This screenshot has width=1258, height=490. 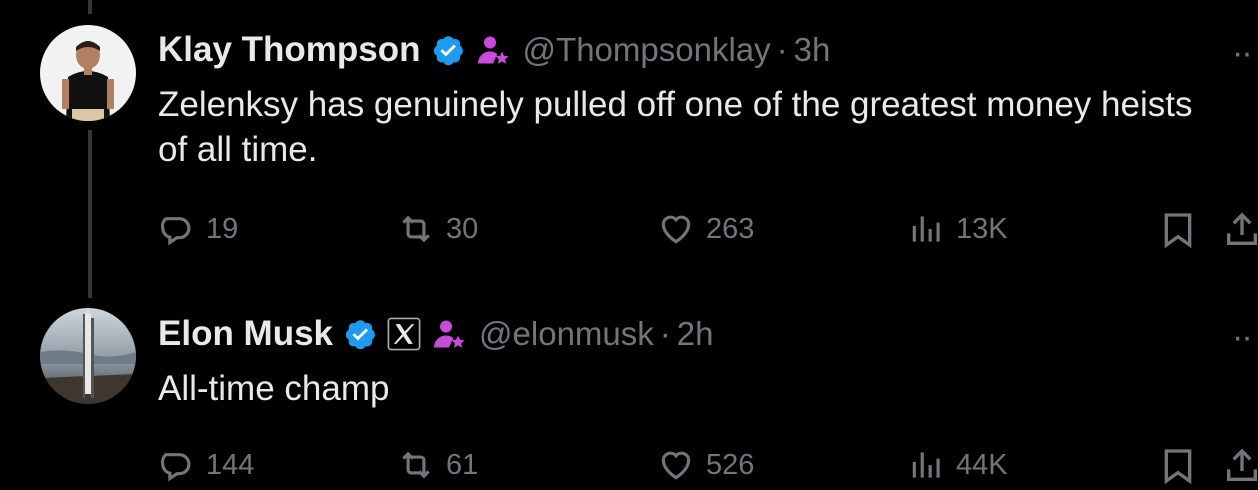 I want to click on view-count: 13K, so click(x=982, y=228).